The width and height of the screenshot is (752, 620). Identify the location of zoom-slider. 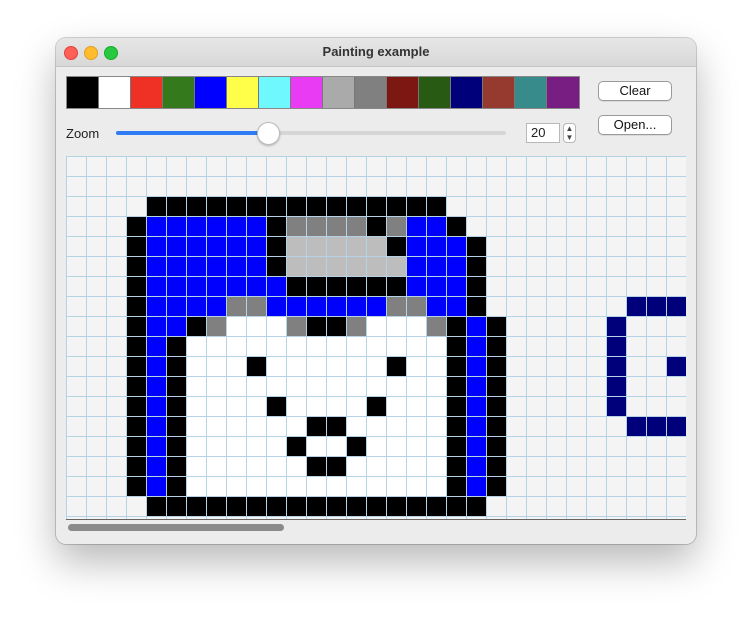
(311, 133).